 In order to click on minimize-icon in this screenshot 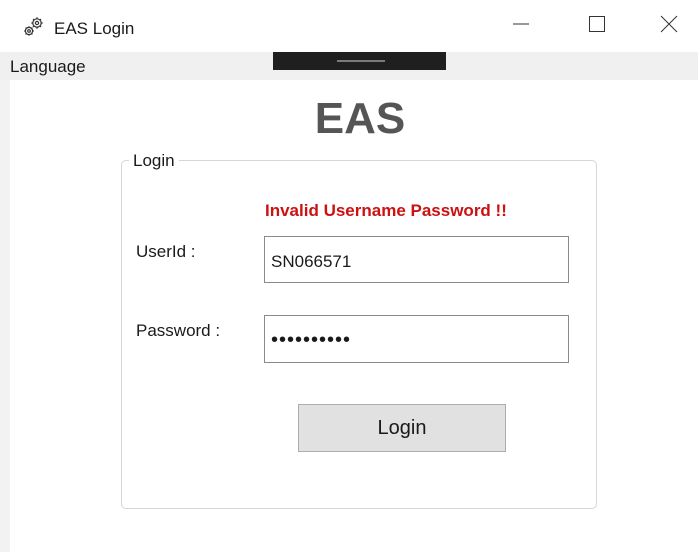, I will do `click(521, 26)`.